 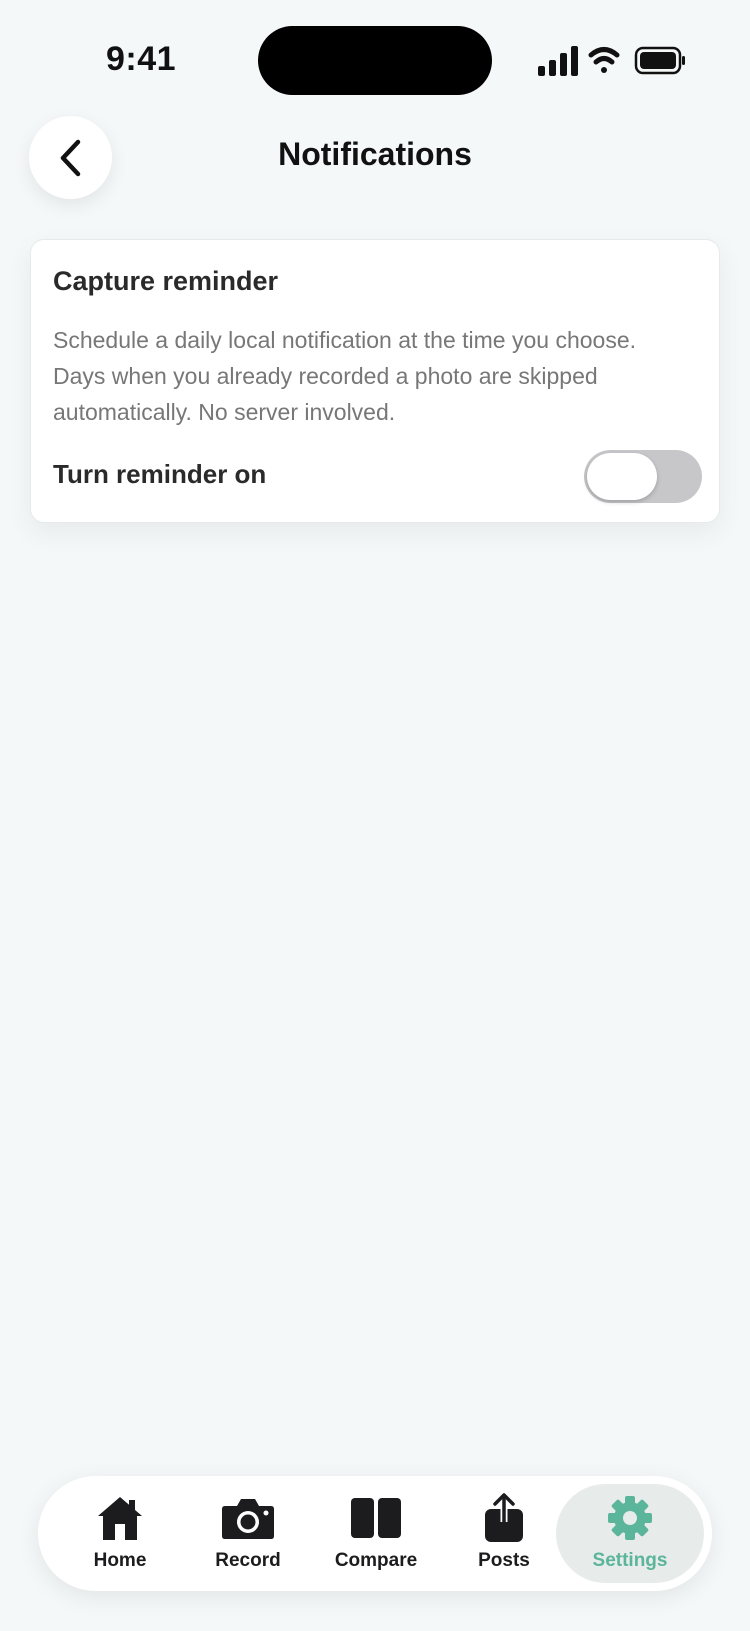 I want to click on page-title: Notifications, so click(x=375, y=154).